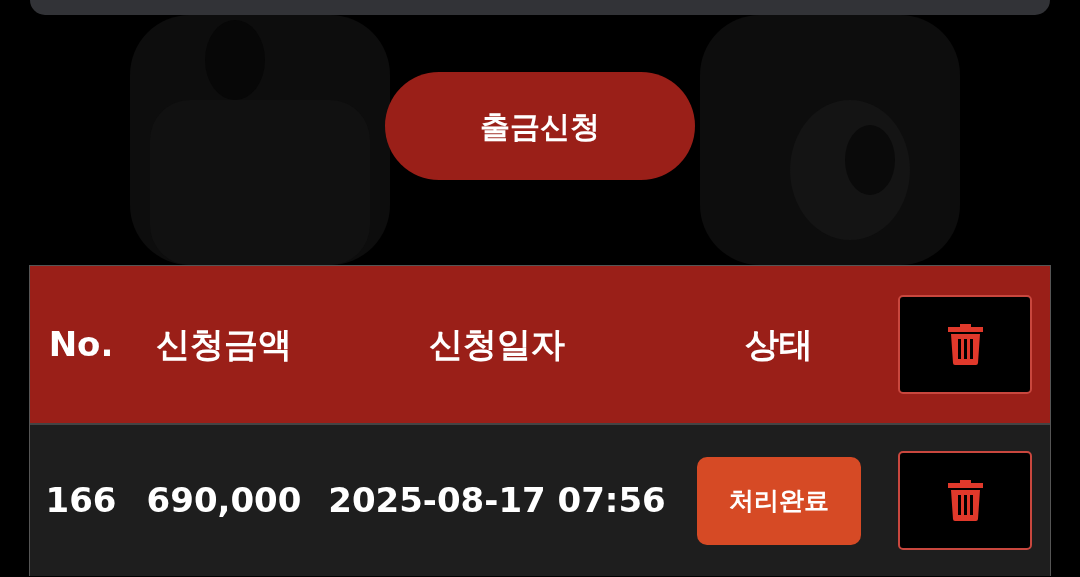 The height and width of the screenshot is (577, 1080). Describe the element at coordinates (81, 344) in the screenshot. I see `column-header: No.` at that location.